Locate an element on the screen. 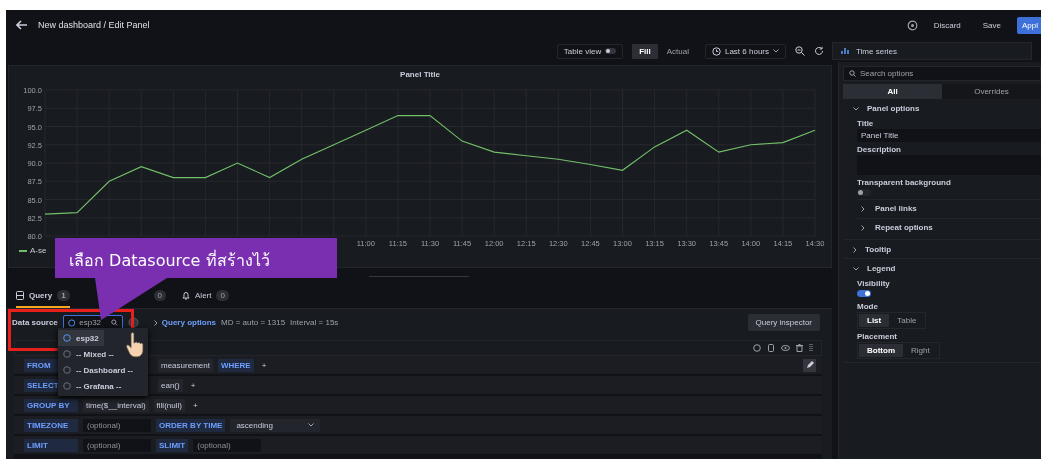  option-label: Transparent background is located at coordinates (904, 182).